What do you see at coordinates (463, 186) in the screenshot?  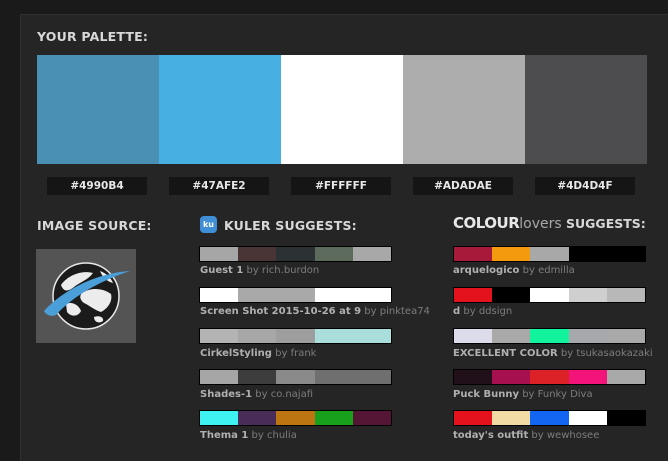 I see `hex-code-4: #ADADAE` at bounding box center [463, 186].